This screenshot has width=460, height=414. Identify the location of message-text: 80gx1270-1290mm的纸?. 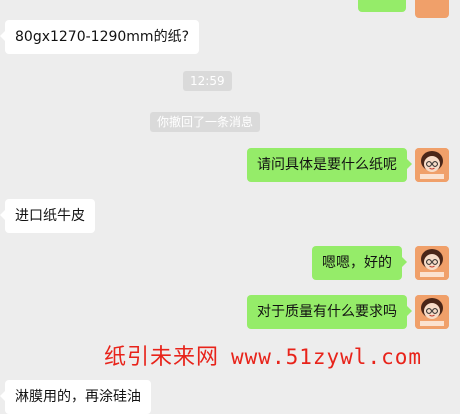
(102, 37).